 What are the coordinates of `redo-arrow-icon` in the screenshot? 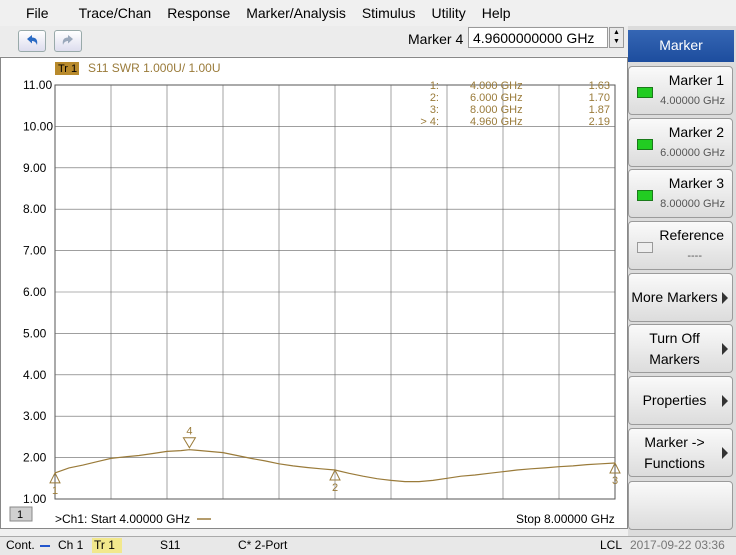 It's located at (67, 40).